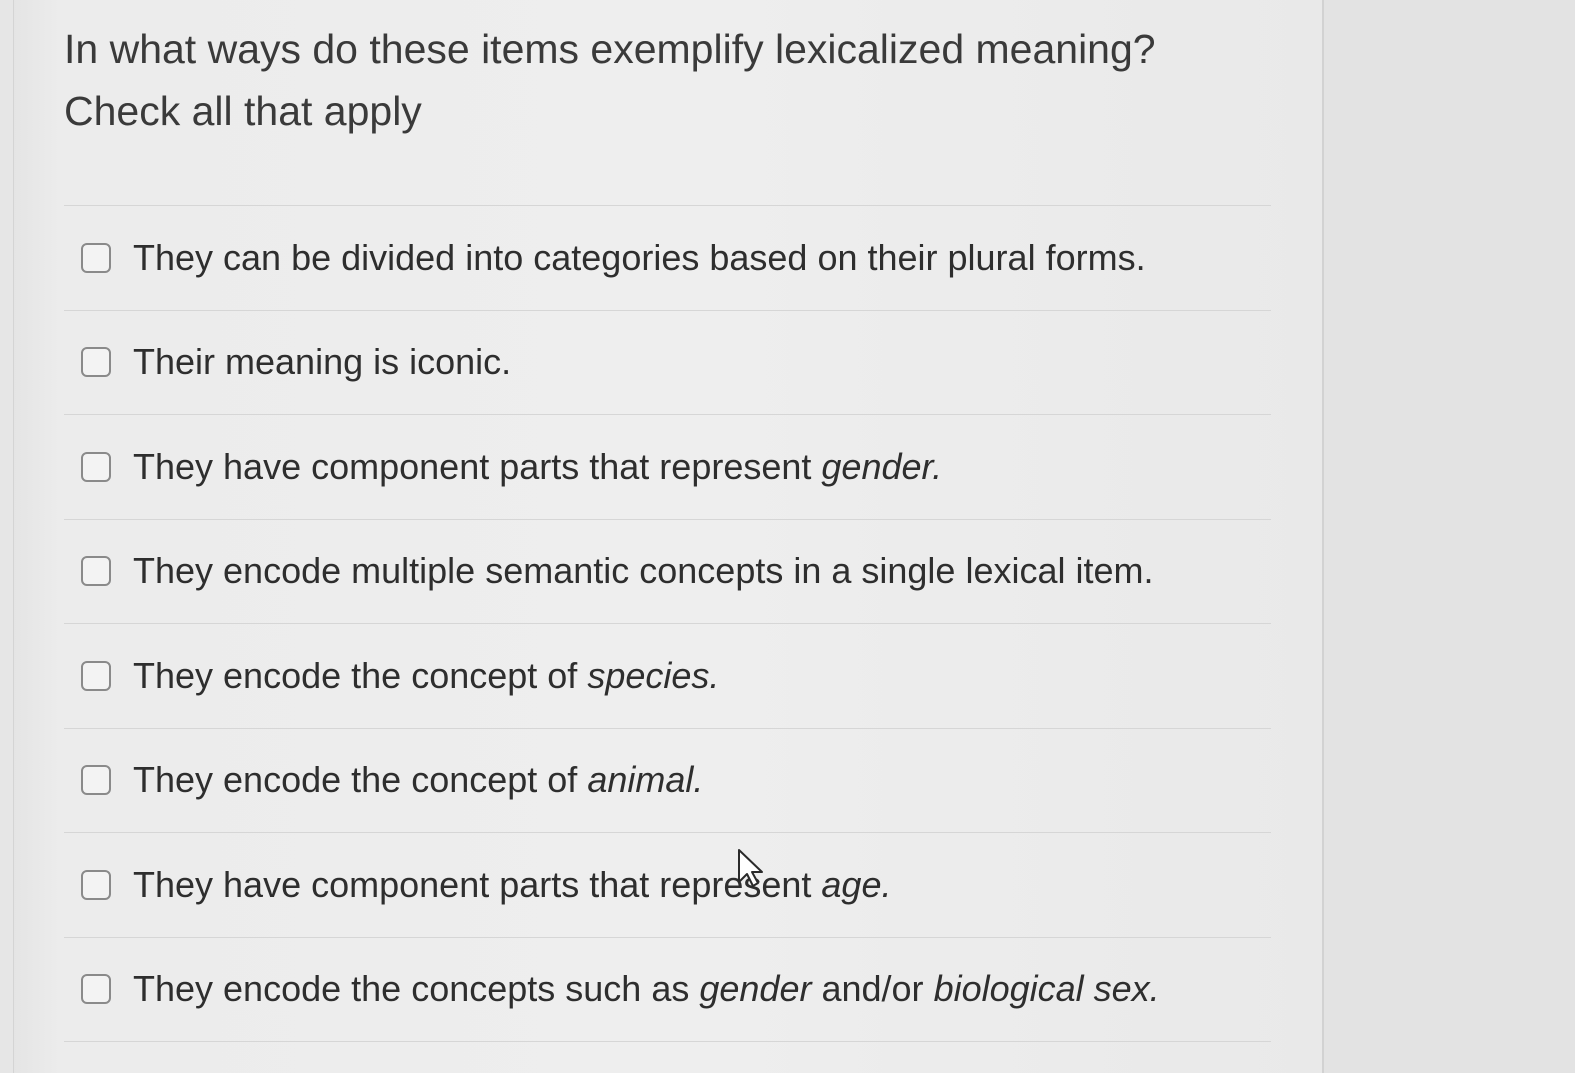 Image resolution: width=1575 pixels, height=1073 pixels. What do you see at coordinates (243, 111) in the screenshot?
I see `question-instruction: Check all that apply` at bounding box center [243, 111].